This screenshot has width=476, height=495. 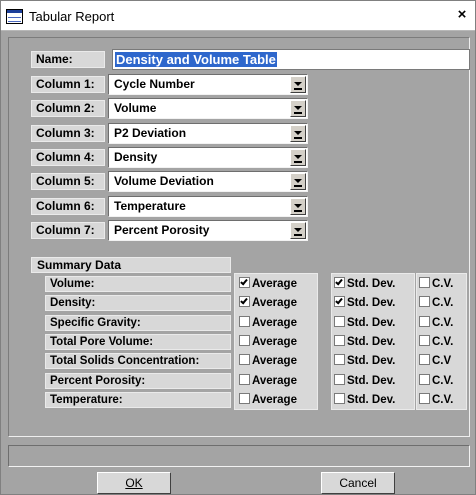 What do you see at coordinates (208, 133) in the screenshot?
I see `column-3-select: P2 Deviation` at bounding box center [208, 133].